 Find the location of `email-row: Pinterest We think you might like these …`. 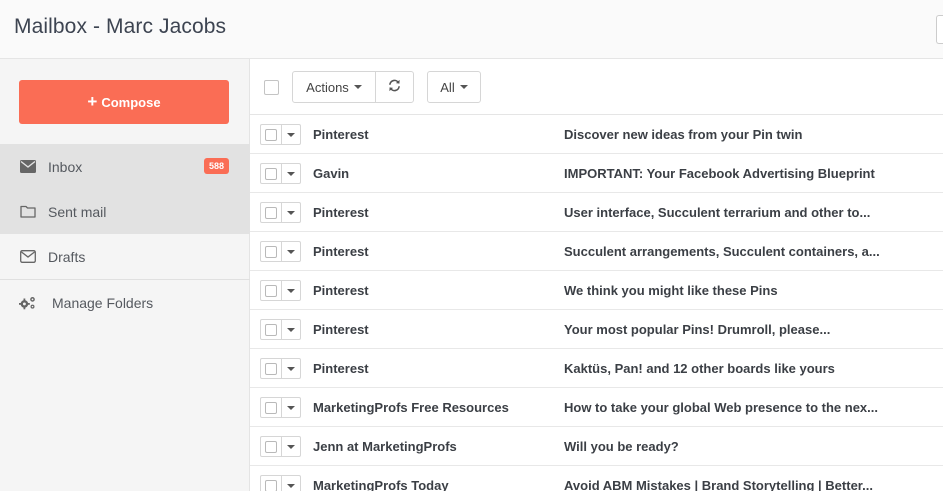

email-row: Pinterest We think you might like these … is located at coordinates (596, 290).